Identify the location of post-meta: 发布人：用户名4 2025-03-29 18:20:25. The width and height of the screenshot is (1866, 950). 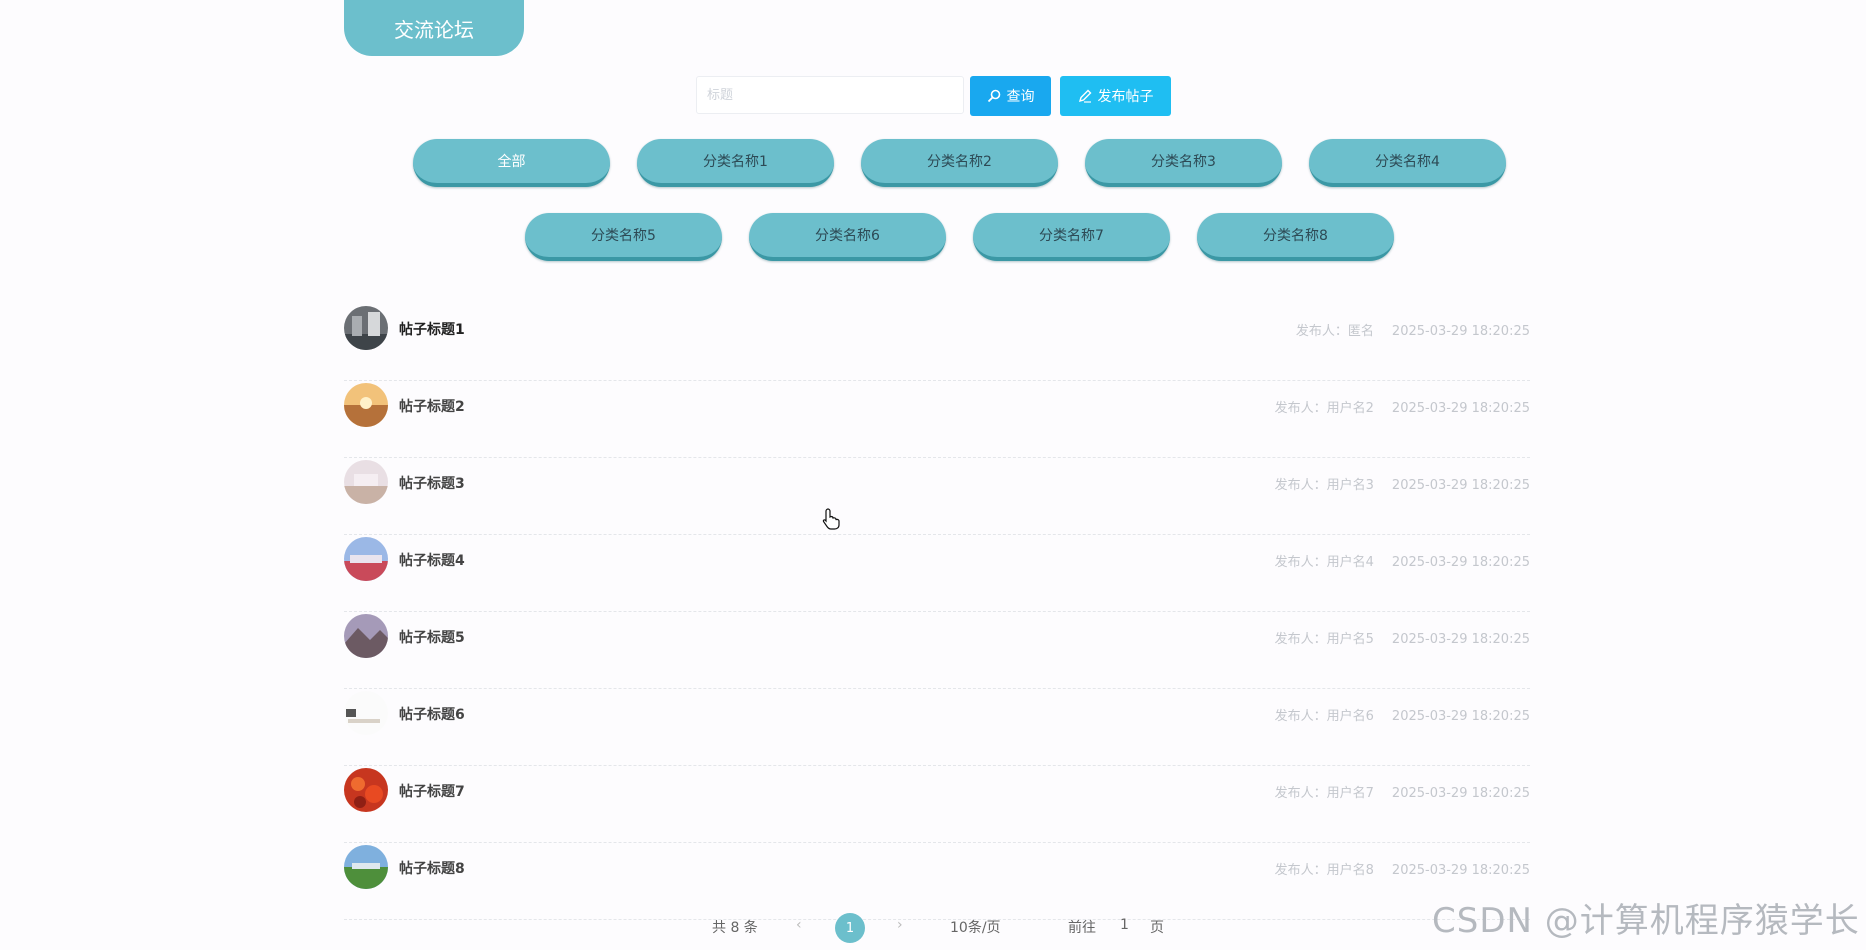
(1402, 560).